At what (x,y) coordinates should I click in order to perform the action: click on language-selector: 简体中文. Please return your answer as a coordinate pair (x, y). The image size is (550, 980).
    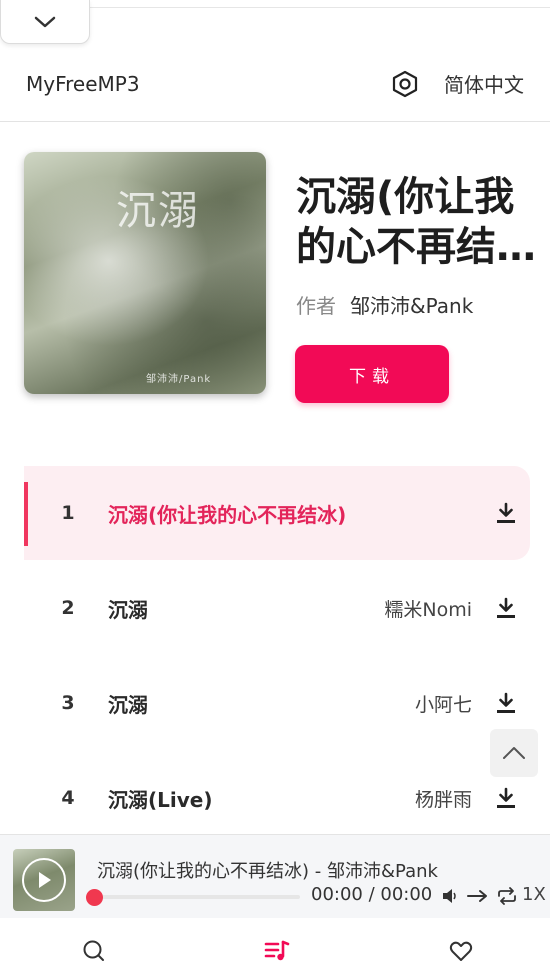
    Looking at the image, I should click on (484, 83).